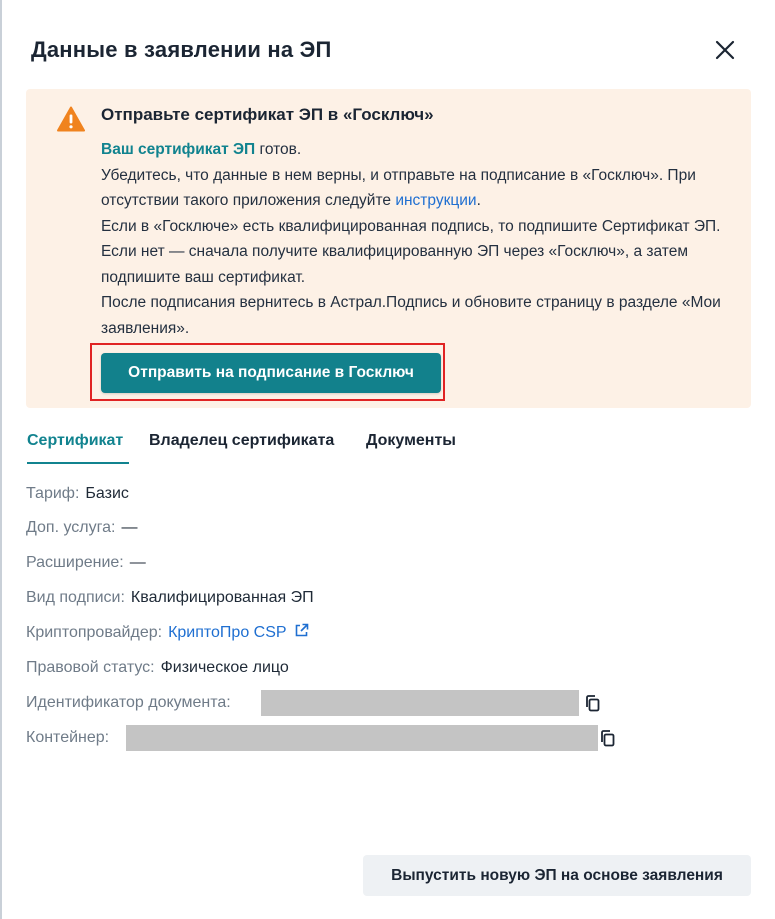  I want to click on instructions-link: инструкции, so click(435, 200).